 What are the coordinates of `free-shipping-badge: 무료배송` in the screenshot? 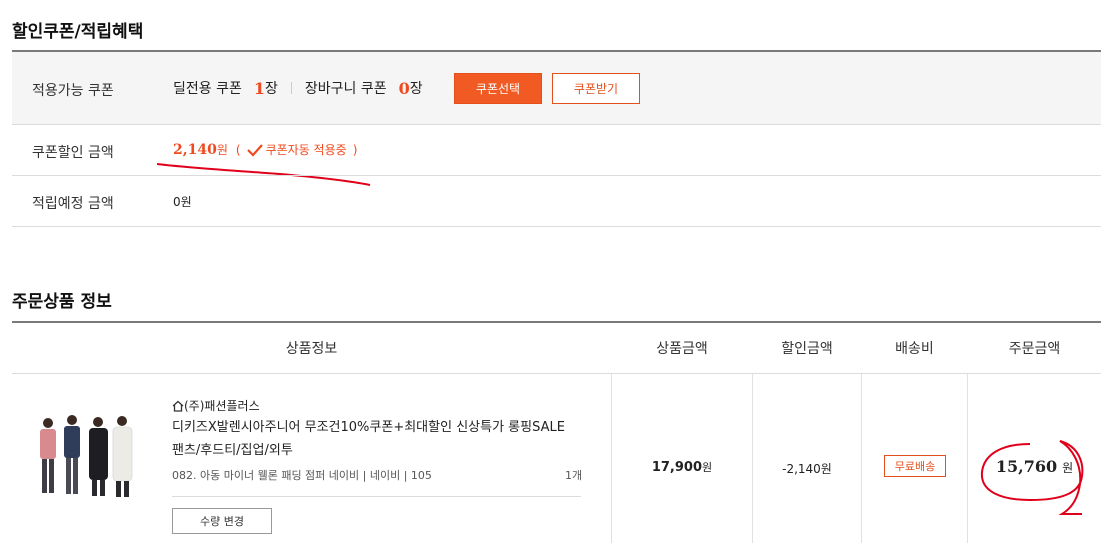 It's located at (915, 466).